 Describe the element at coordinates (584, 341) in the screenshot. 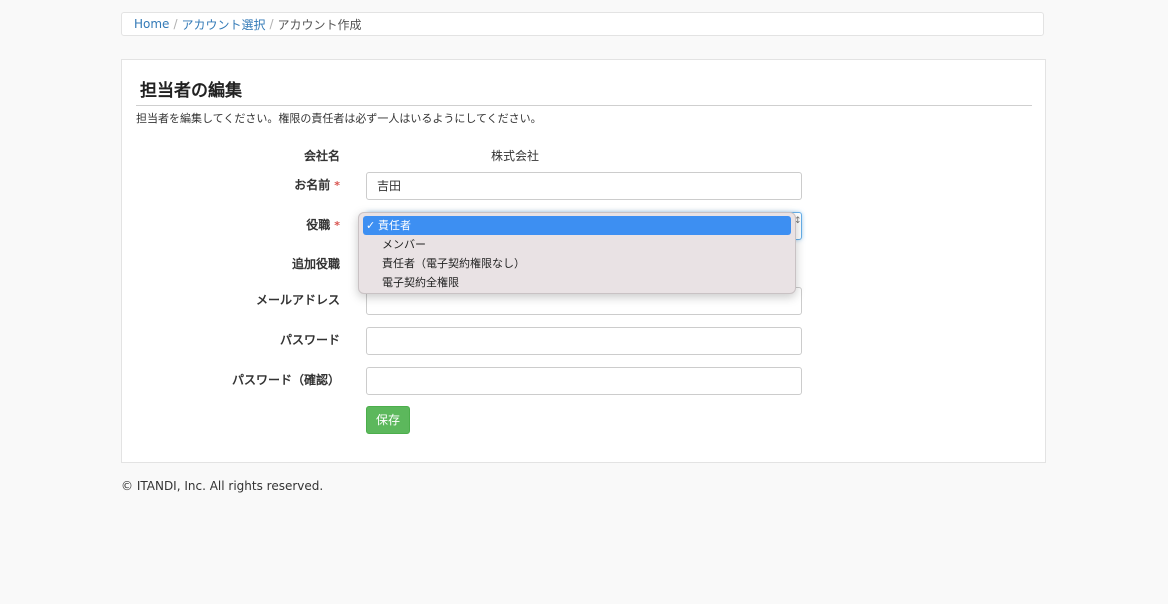

I see `password-input` at that location.